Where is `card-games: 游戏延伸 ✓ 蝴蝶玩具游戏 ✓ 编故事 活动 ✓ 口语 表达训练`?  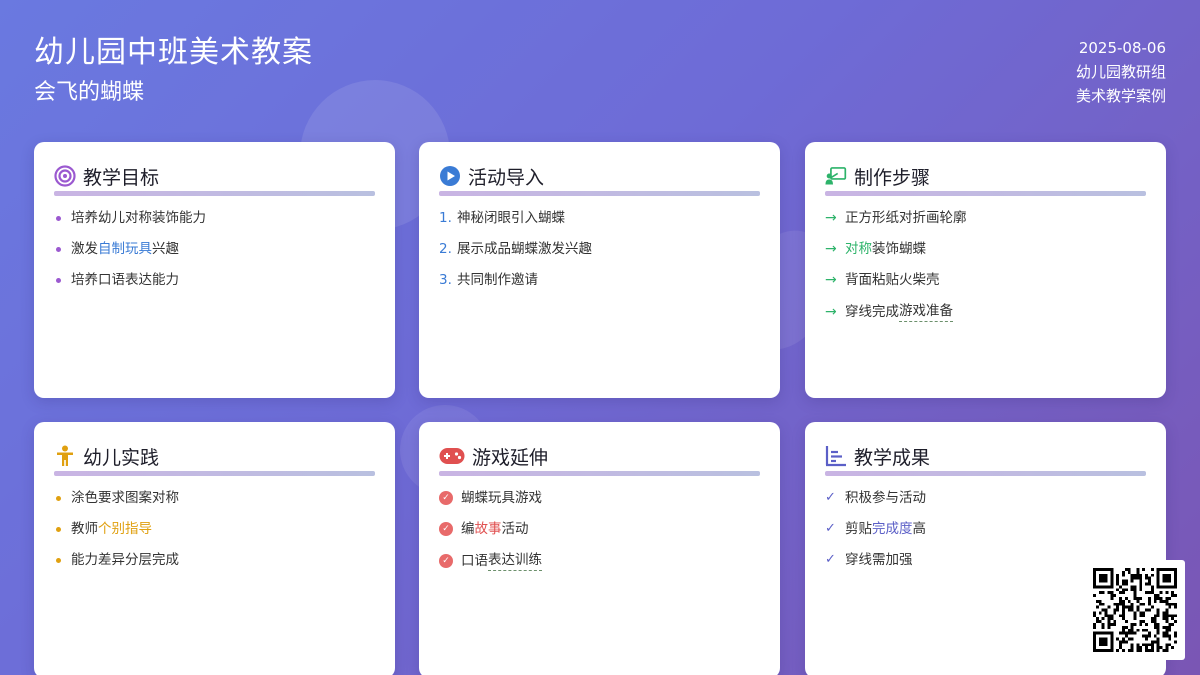
card-games: 游戏延伸 ✓ 蝴蝶玩具游戏 ✓ 编故事 活动 ✓ 口语 表达训练 is located at coordinates (599, 548).